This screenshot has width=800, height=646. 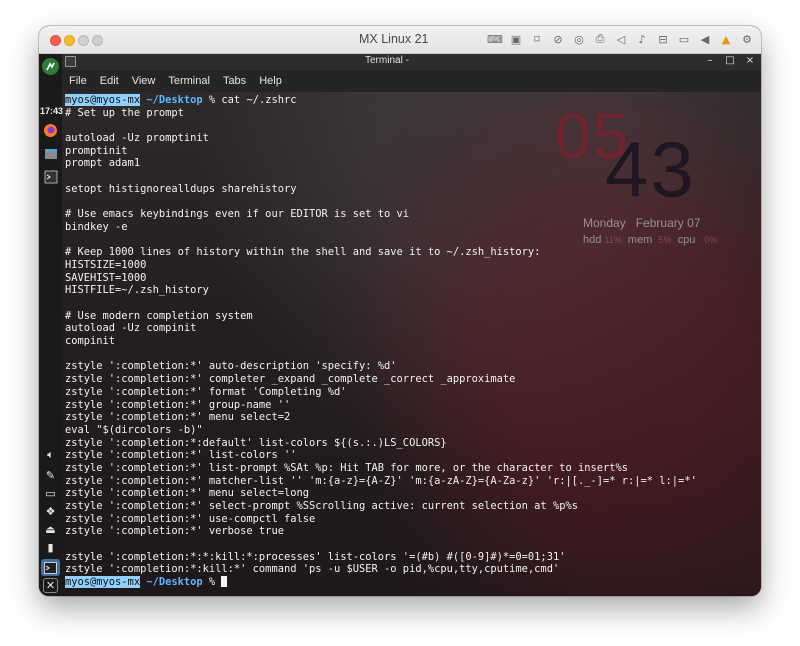 What do you see at coordinates (51, 111) in the screenshot?
I see `panel-clock: 17:43` at bounding box center [51, 111].